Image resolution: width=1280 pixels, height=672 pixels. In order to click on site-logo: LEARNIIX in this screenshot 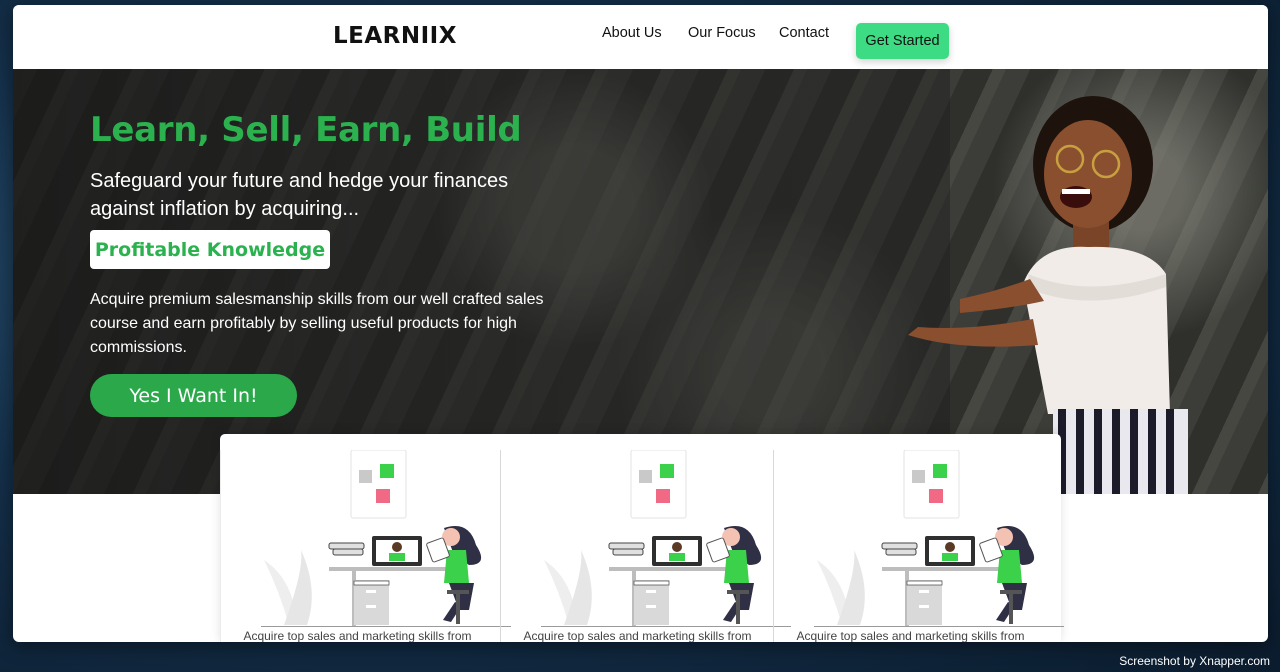, I will do `click(395, 36)`.